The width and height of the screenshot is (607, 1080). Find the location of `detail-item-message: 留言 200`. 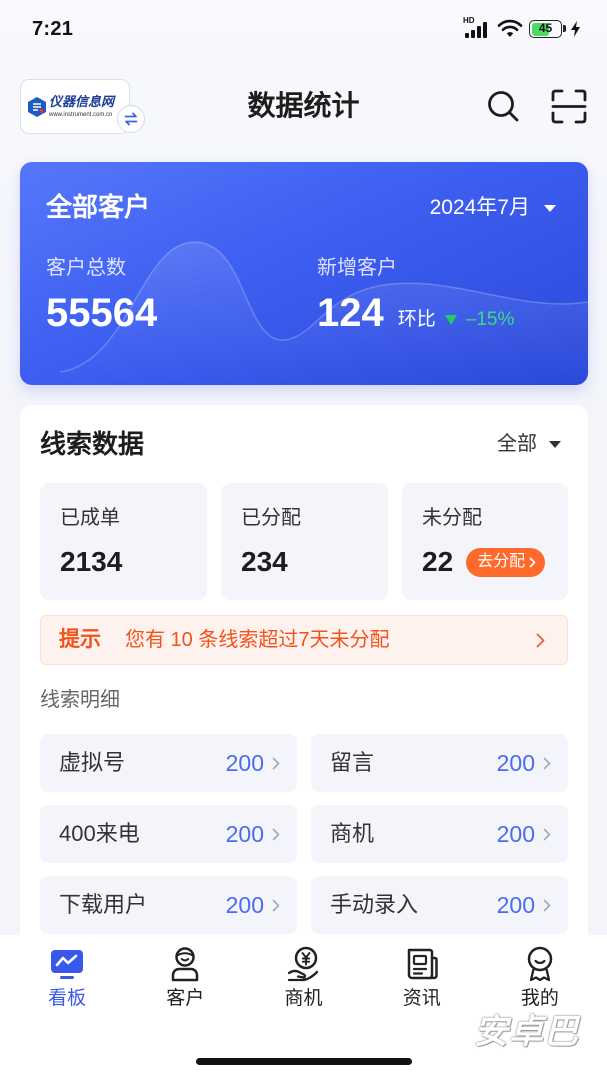

detail-item-message: 留言 200 is located at coordinates (439, 763).